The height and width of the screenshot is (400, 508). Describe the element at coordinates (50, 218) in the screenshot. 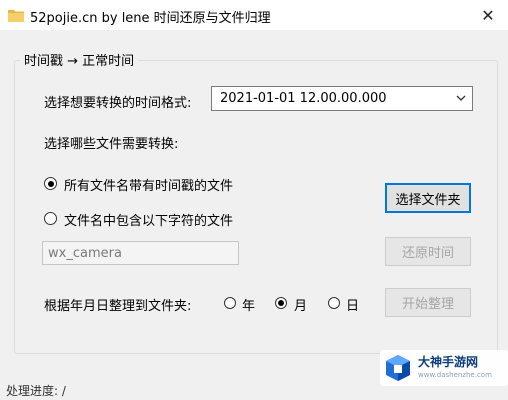

I see `radio-contains-text` at that location.